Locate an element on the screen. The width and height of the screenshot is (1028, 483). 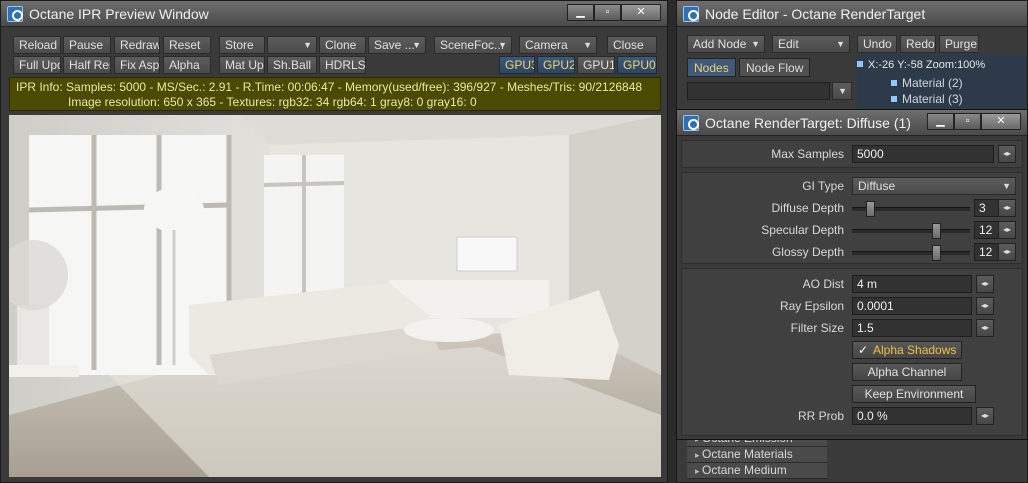
gpu3-toggle: GPU3 is located at coordinates (517, 65).